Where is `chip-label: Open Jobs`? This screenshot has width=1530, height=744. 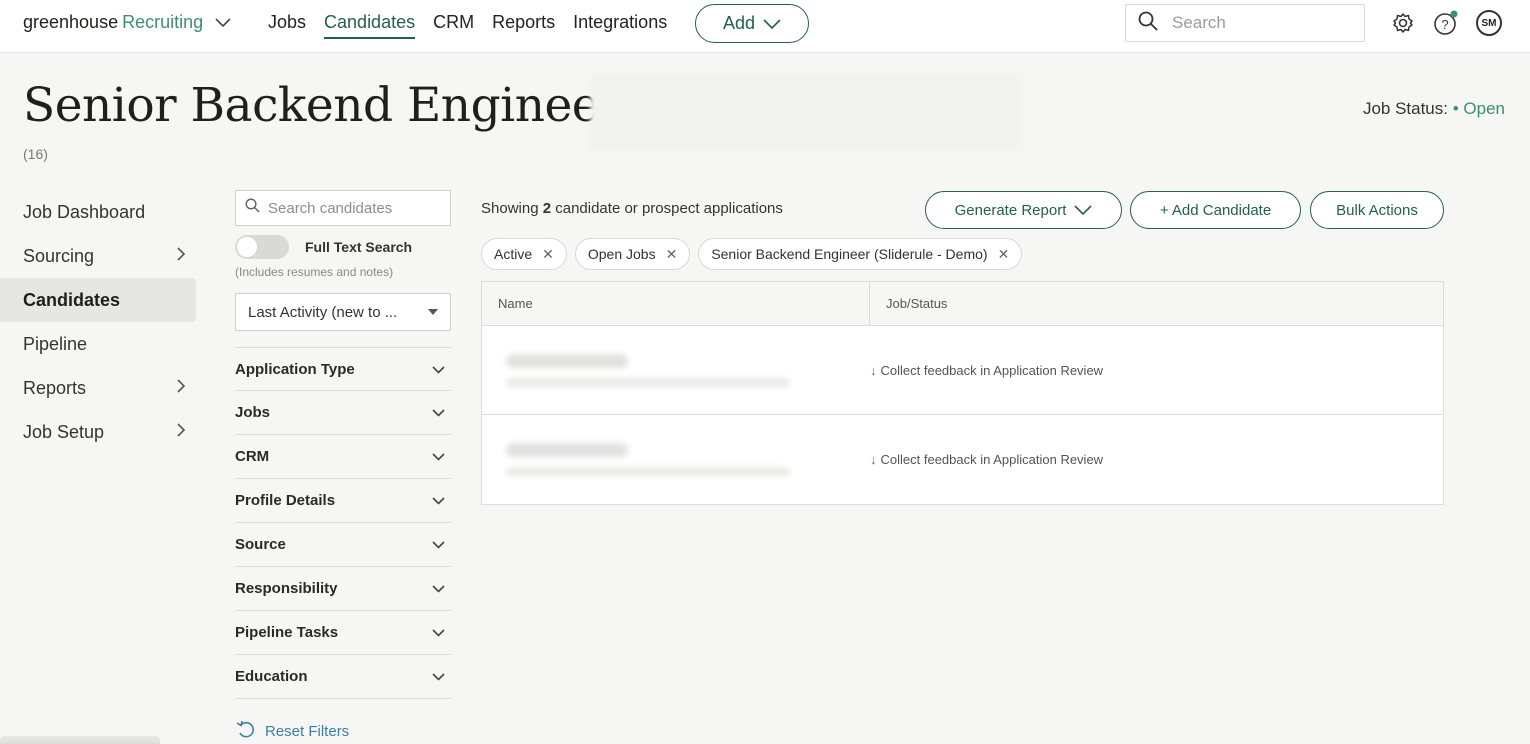 chip-label: Open Jobs is located at coordinates (621, 254).